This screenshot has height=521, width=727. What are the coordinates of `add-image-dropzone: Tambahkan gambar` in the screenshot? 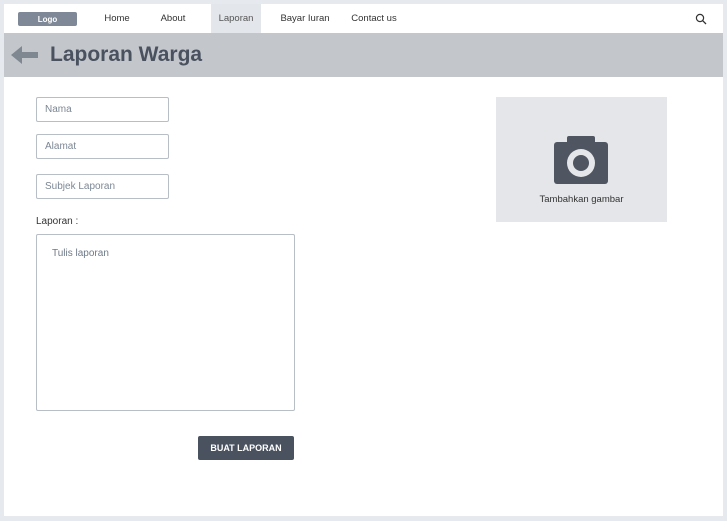 It's located at (581, 159).